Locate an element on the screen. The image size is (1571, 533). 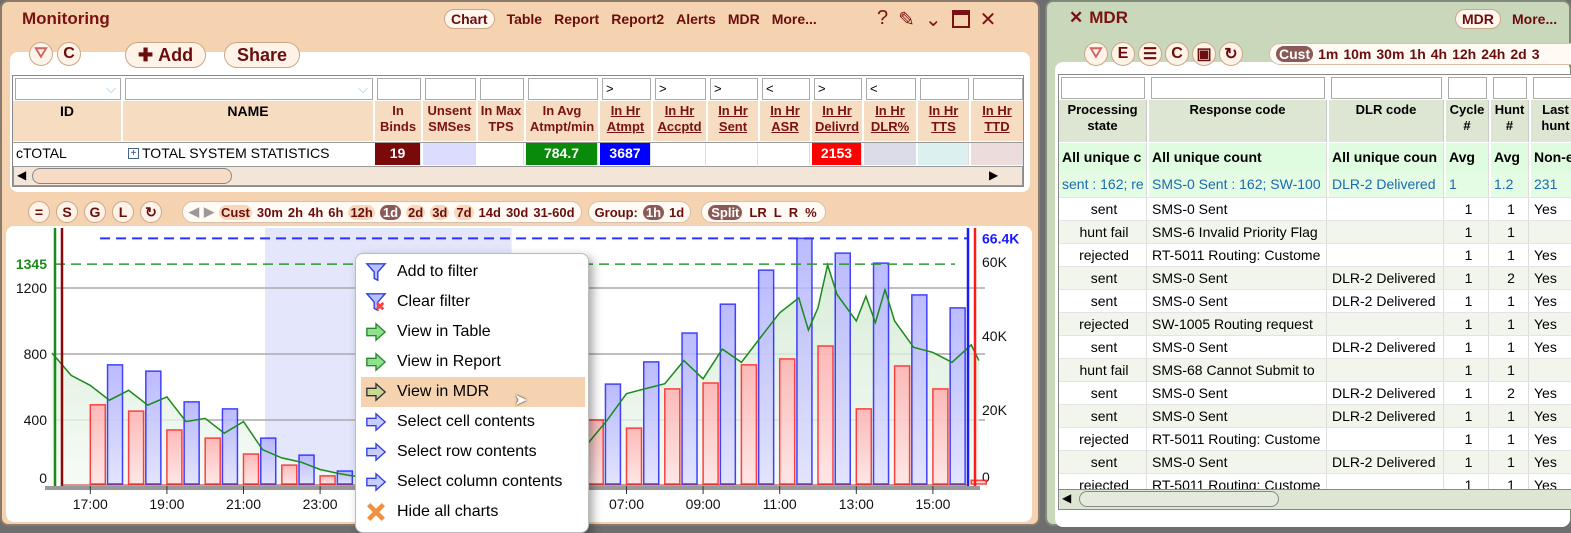
mdr-range-1m: 1m is located at coordinates (1328, 54).